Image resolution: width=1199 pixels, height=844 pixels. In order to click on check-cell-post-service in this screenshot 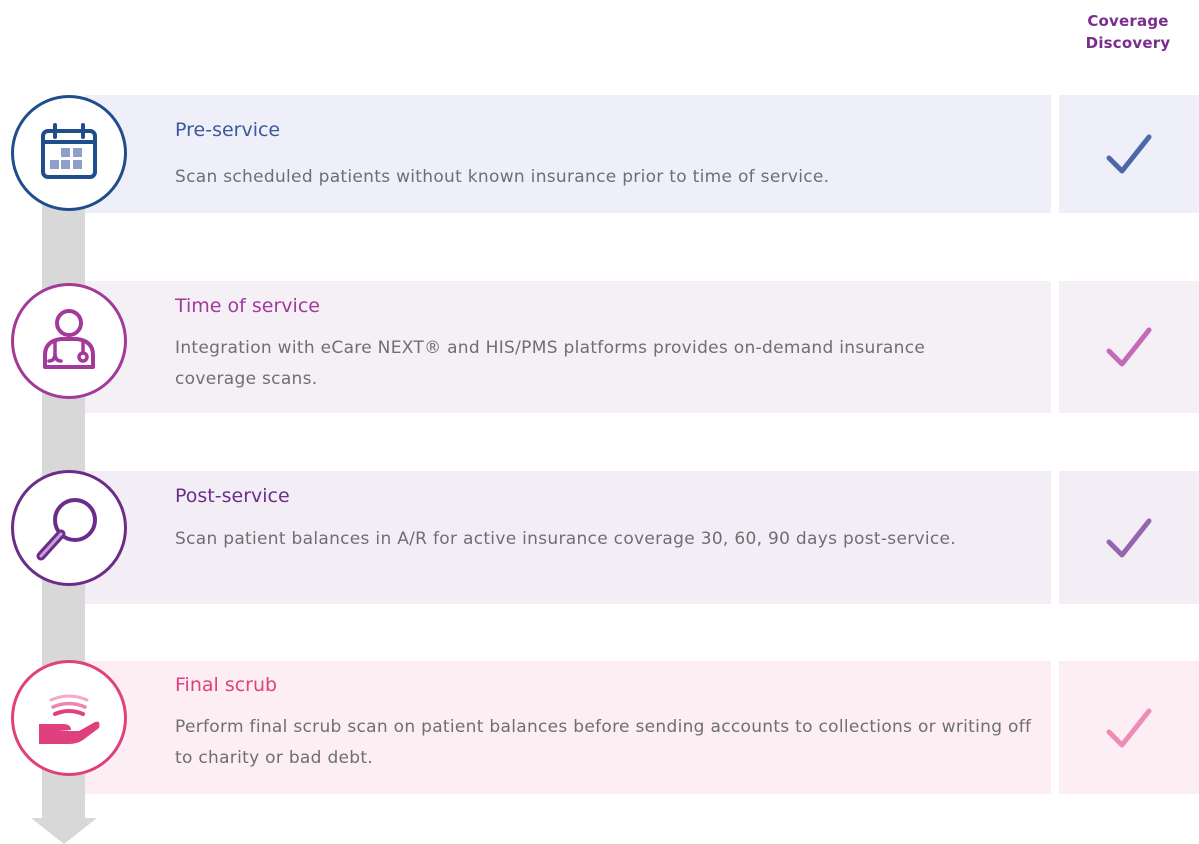, I will do `click(1129, 537)`.